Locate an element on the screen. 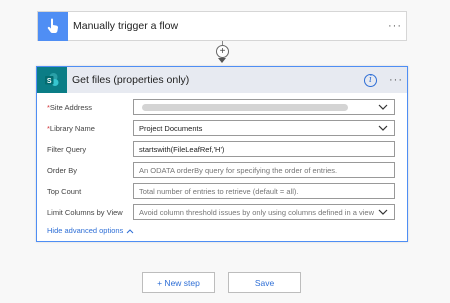  top-count-label: Top Count is located at coordinates (64, 191).